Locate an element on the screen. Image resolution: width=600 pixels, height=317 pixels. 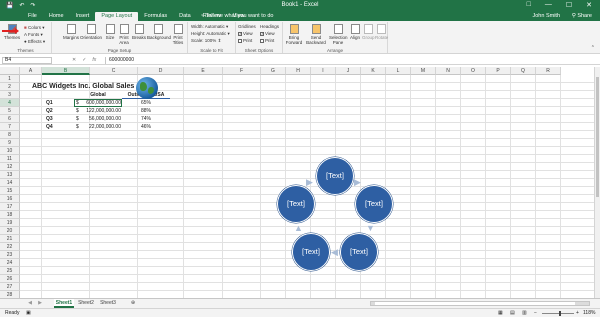
width-dropdown: Width: Automatic ▾ is located at coordinates (209, 27).